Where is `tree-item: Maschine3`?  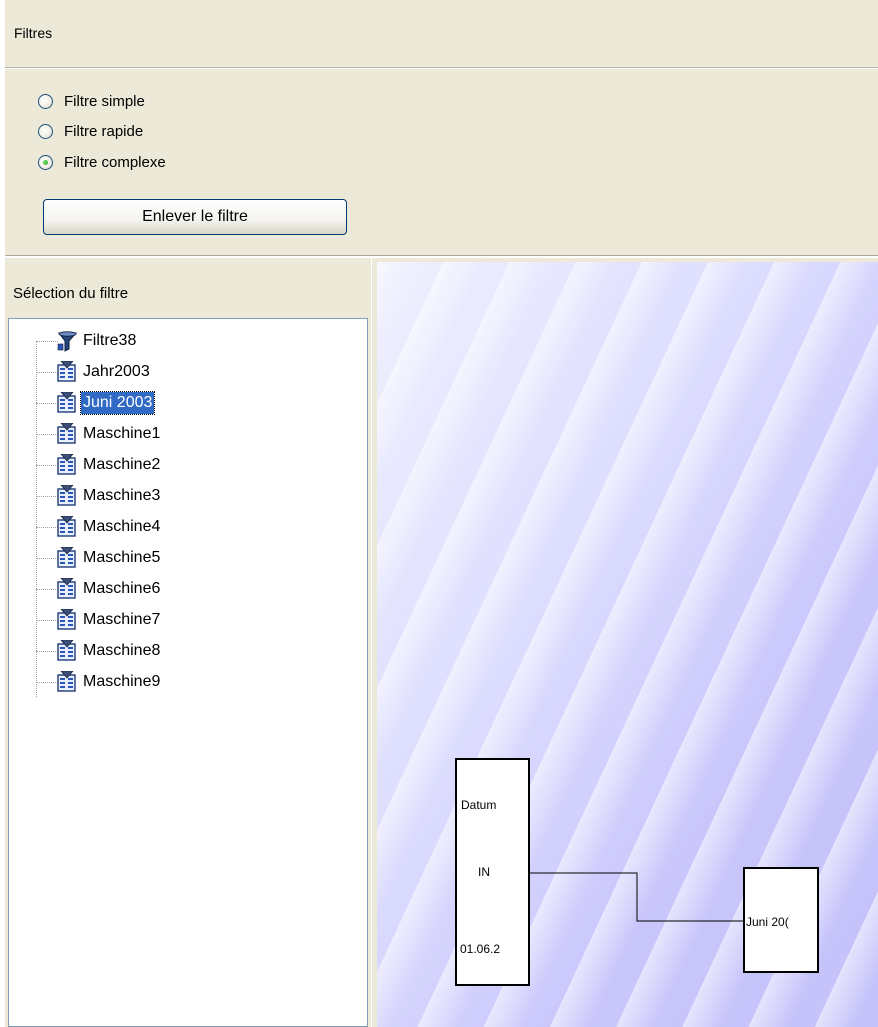
tree-item: Maschine3 is located at coordinates (99, 496).